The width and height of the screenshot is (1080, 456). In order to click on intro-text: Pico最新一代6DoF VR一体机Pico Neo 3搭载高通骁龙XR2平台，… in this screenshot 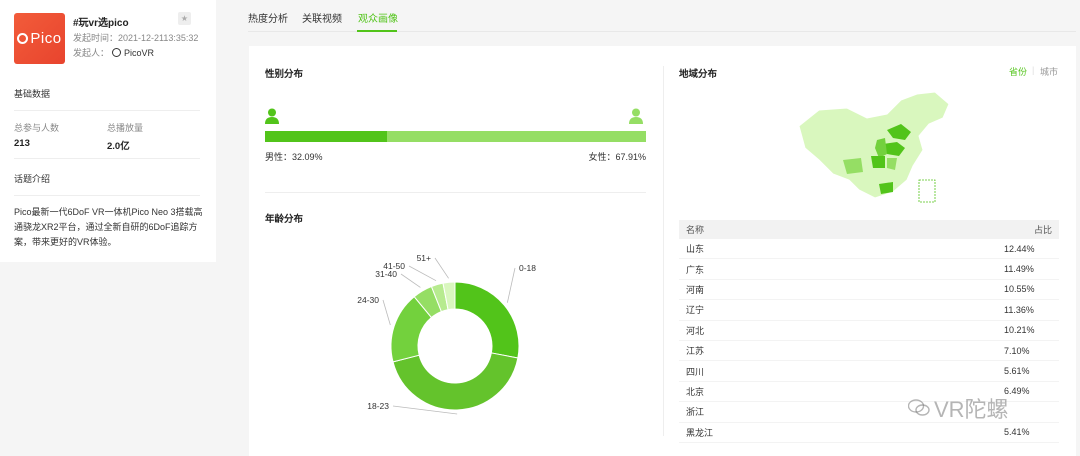, I will do `click(108, 227)`.